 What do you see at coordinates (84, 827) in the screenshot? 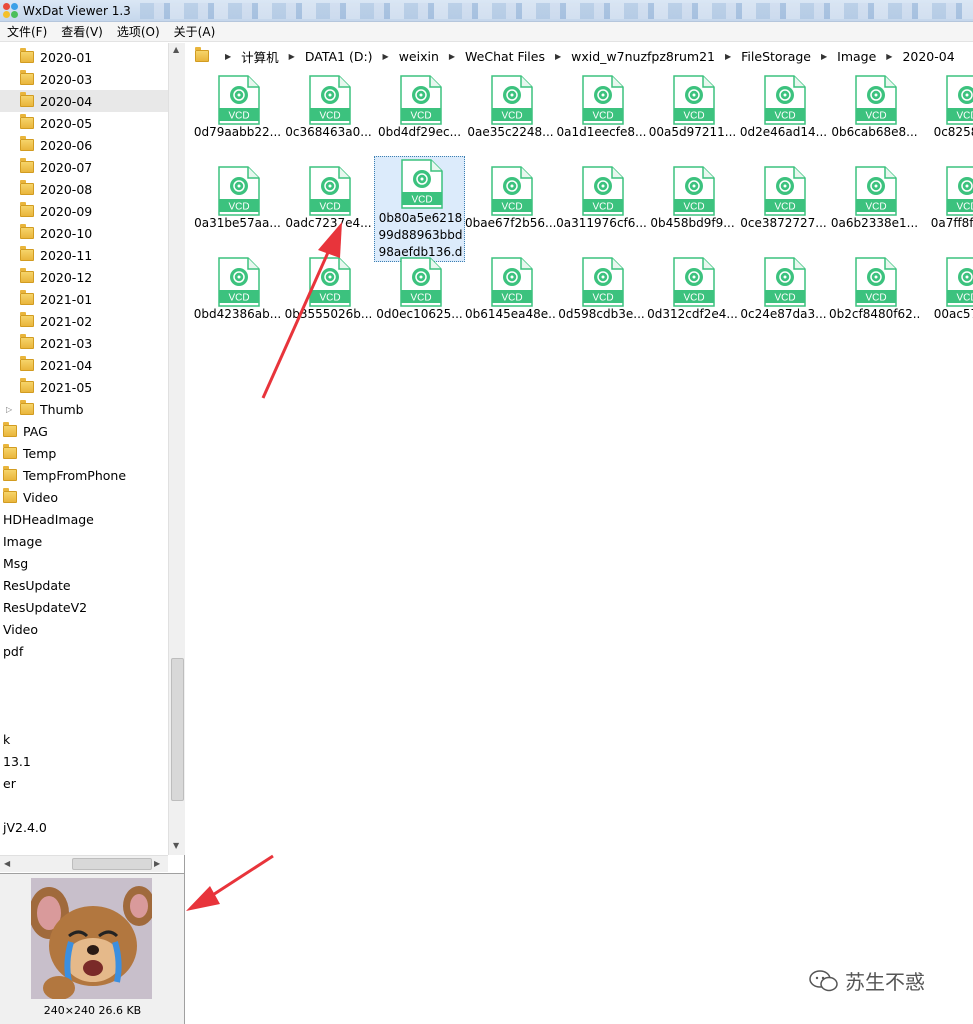
I see `tree-item: jV2.4.0` at bounding box center [84, 827].